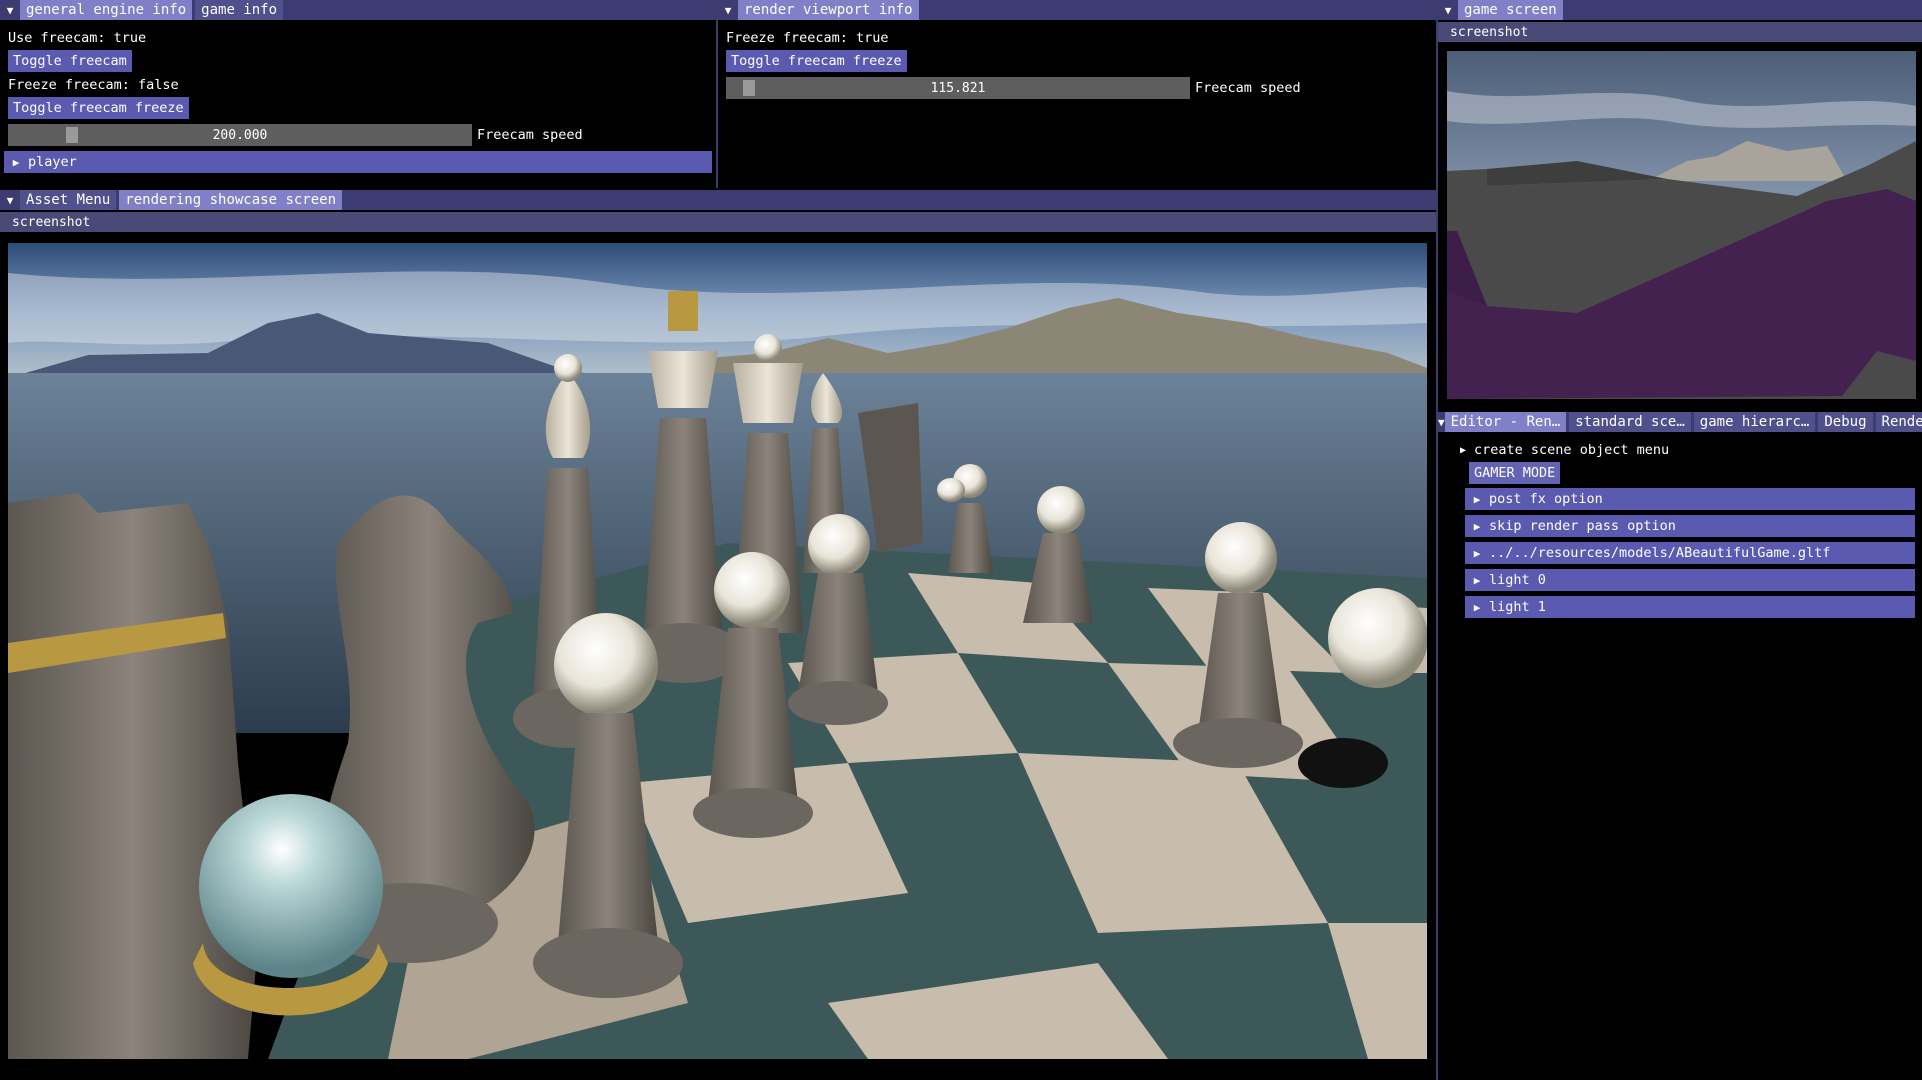 This screenshot has height=1080, width=1922. What do you see at coordinates (828, 10) in the screenshot?
I see `tab-render-viewport-info: render viewport info` at bounding box center [828, 10].